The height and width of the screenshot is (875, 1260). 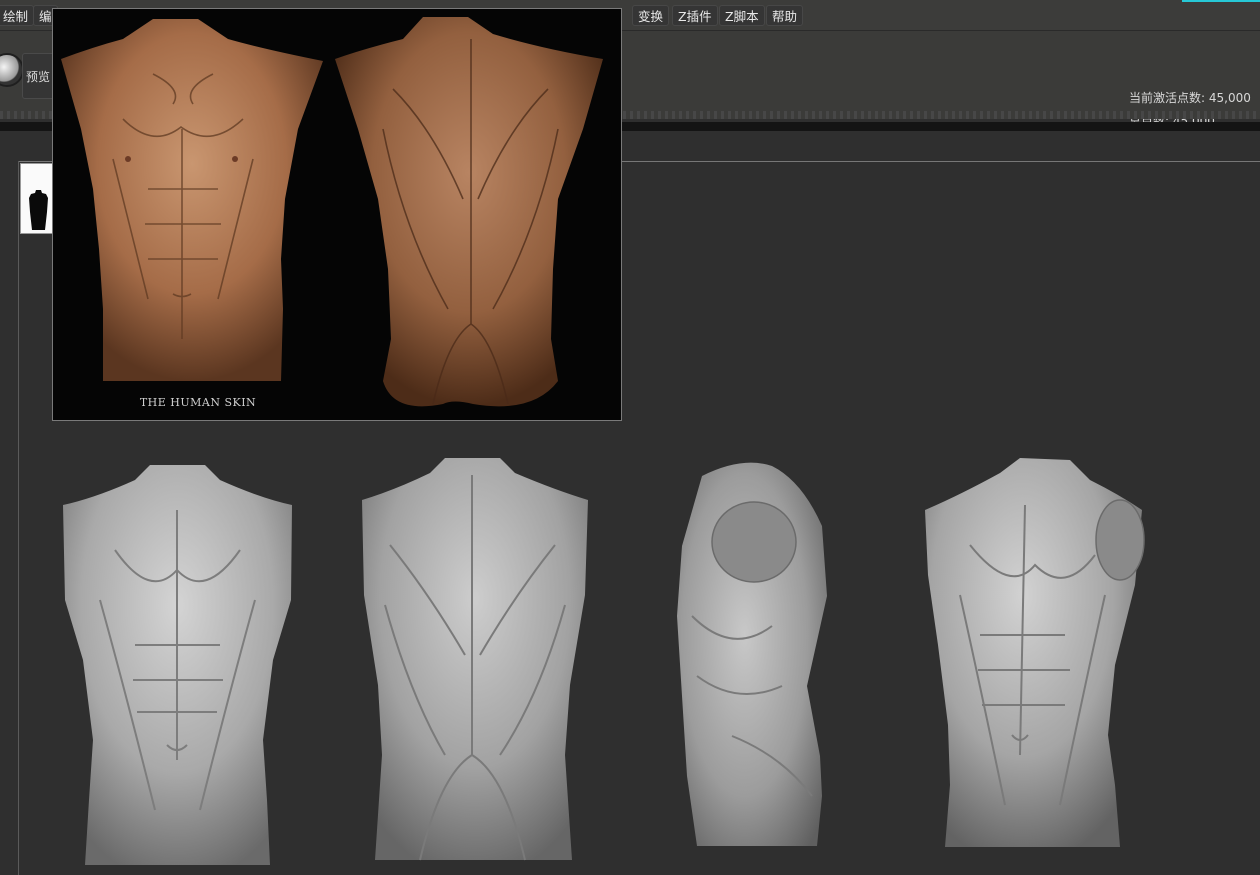 What do you see at coordinates (1221, 1) in the screenshot?
I see `accent-strip` at bounding box center [1221, 1].